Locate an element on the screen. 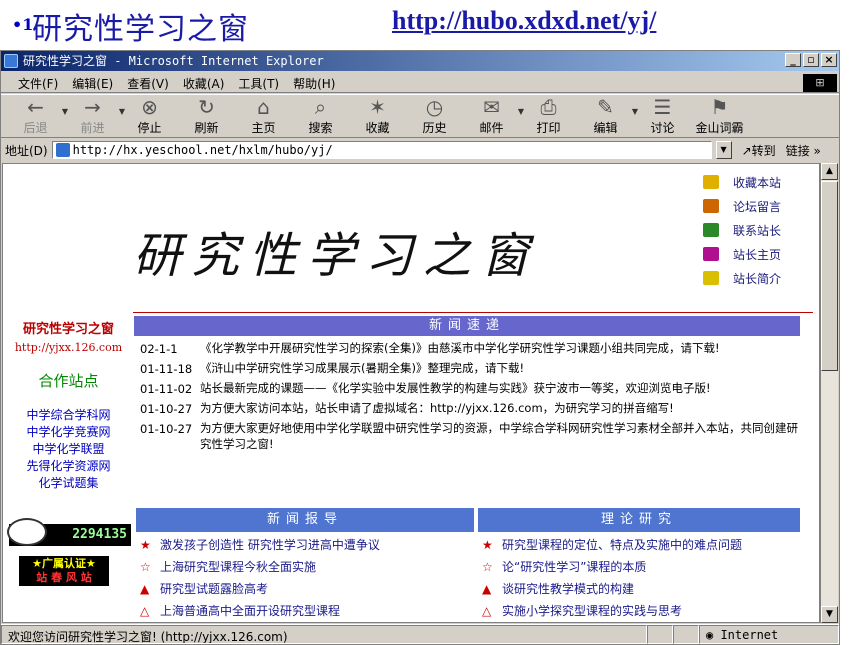 This screenshot has width=860, height=645. vertical-scrollbar: ▲ ▼ is located at coordinates (829, 393).